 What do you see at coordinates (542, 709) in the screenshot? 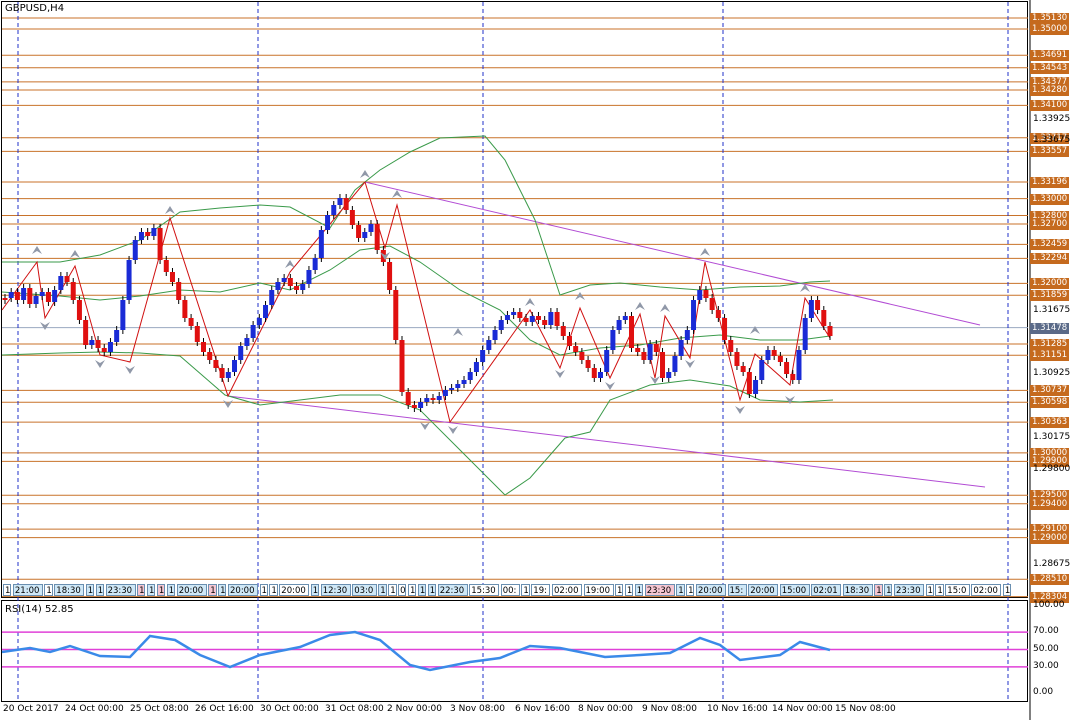
I see `date-tick-label: 6 Nov 16:00` at bounding box center [542, 709].